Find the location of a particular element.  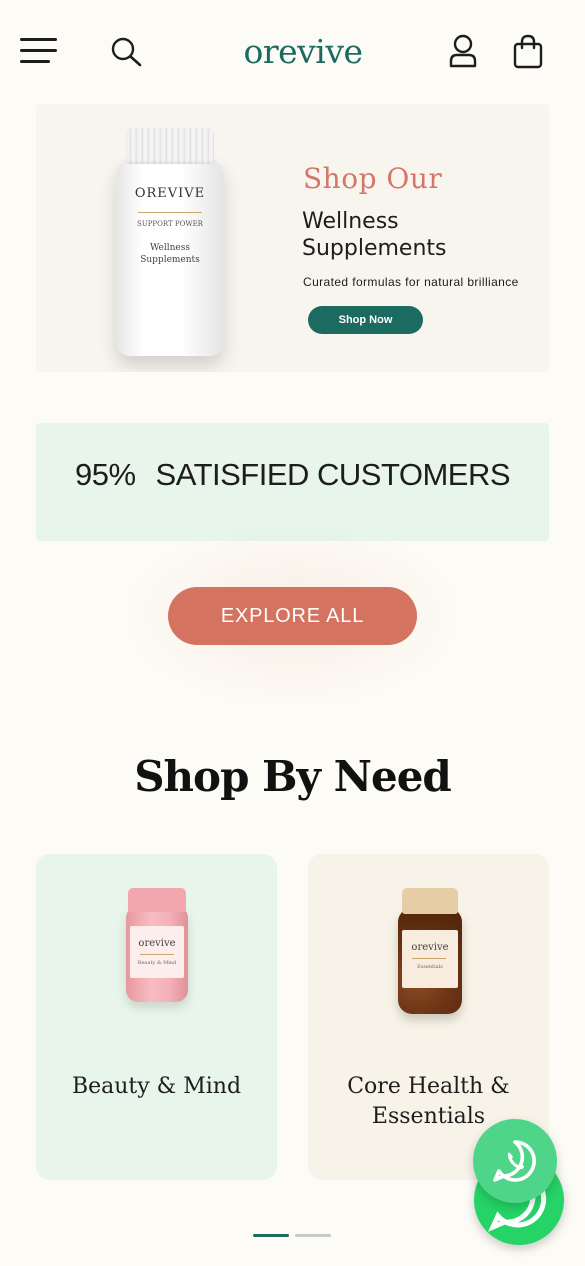

stat-percent: 95% is located at coordinates (105, 474).